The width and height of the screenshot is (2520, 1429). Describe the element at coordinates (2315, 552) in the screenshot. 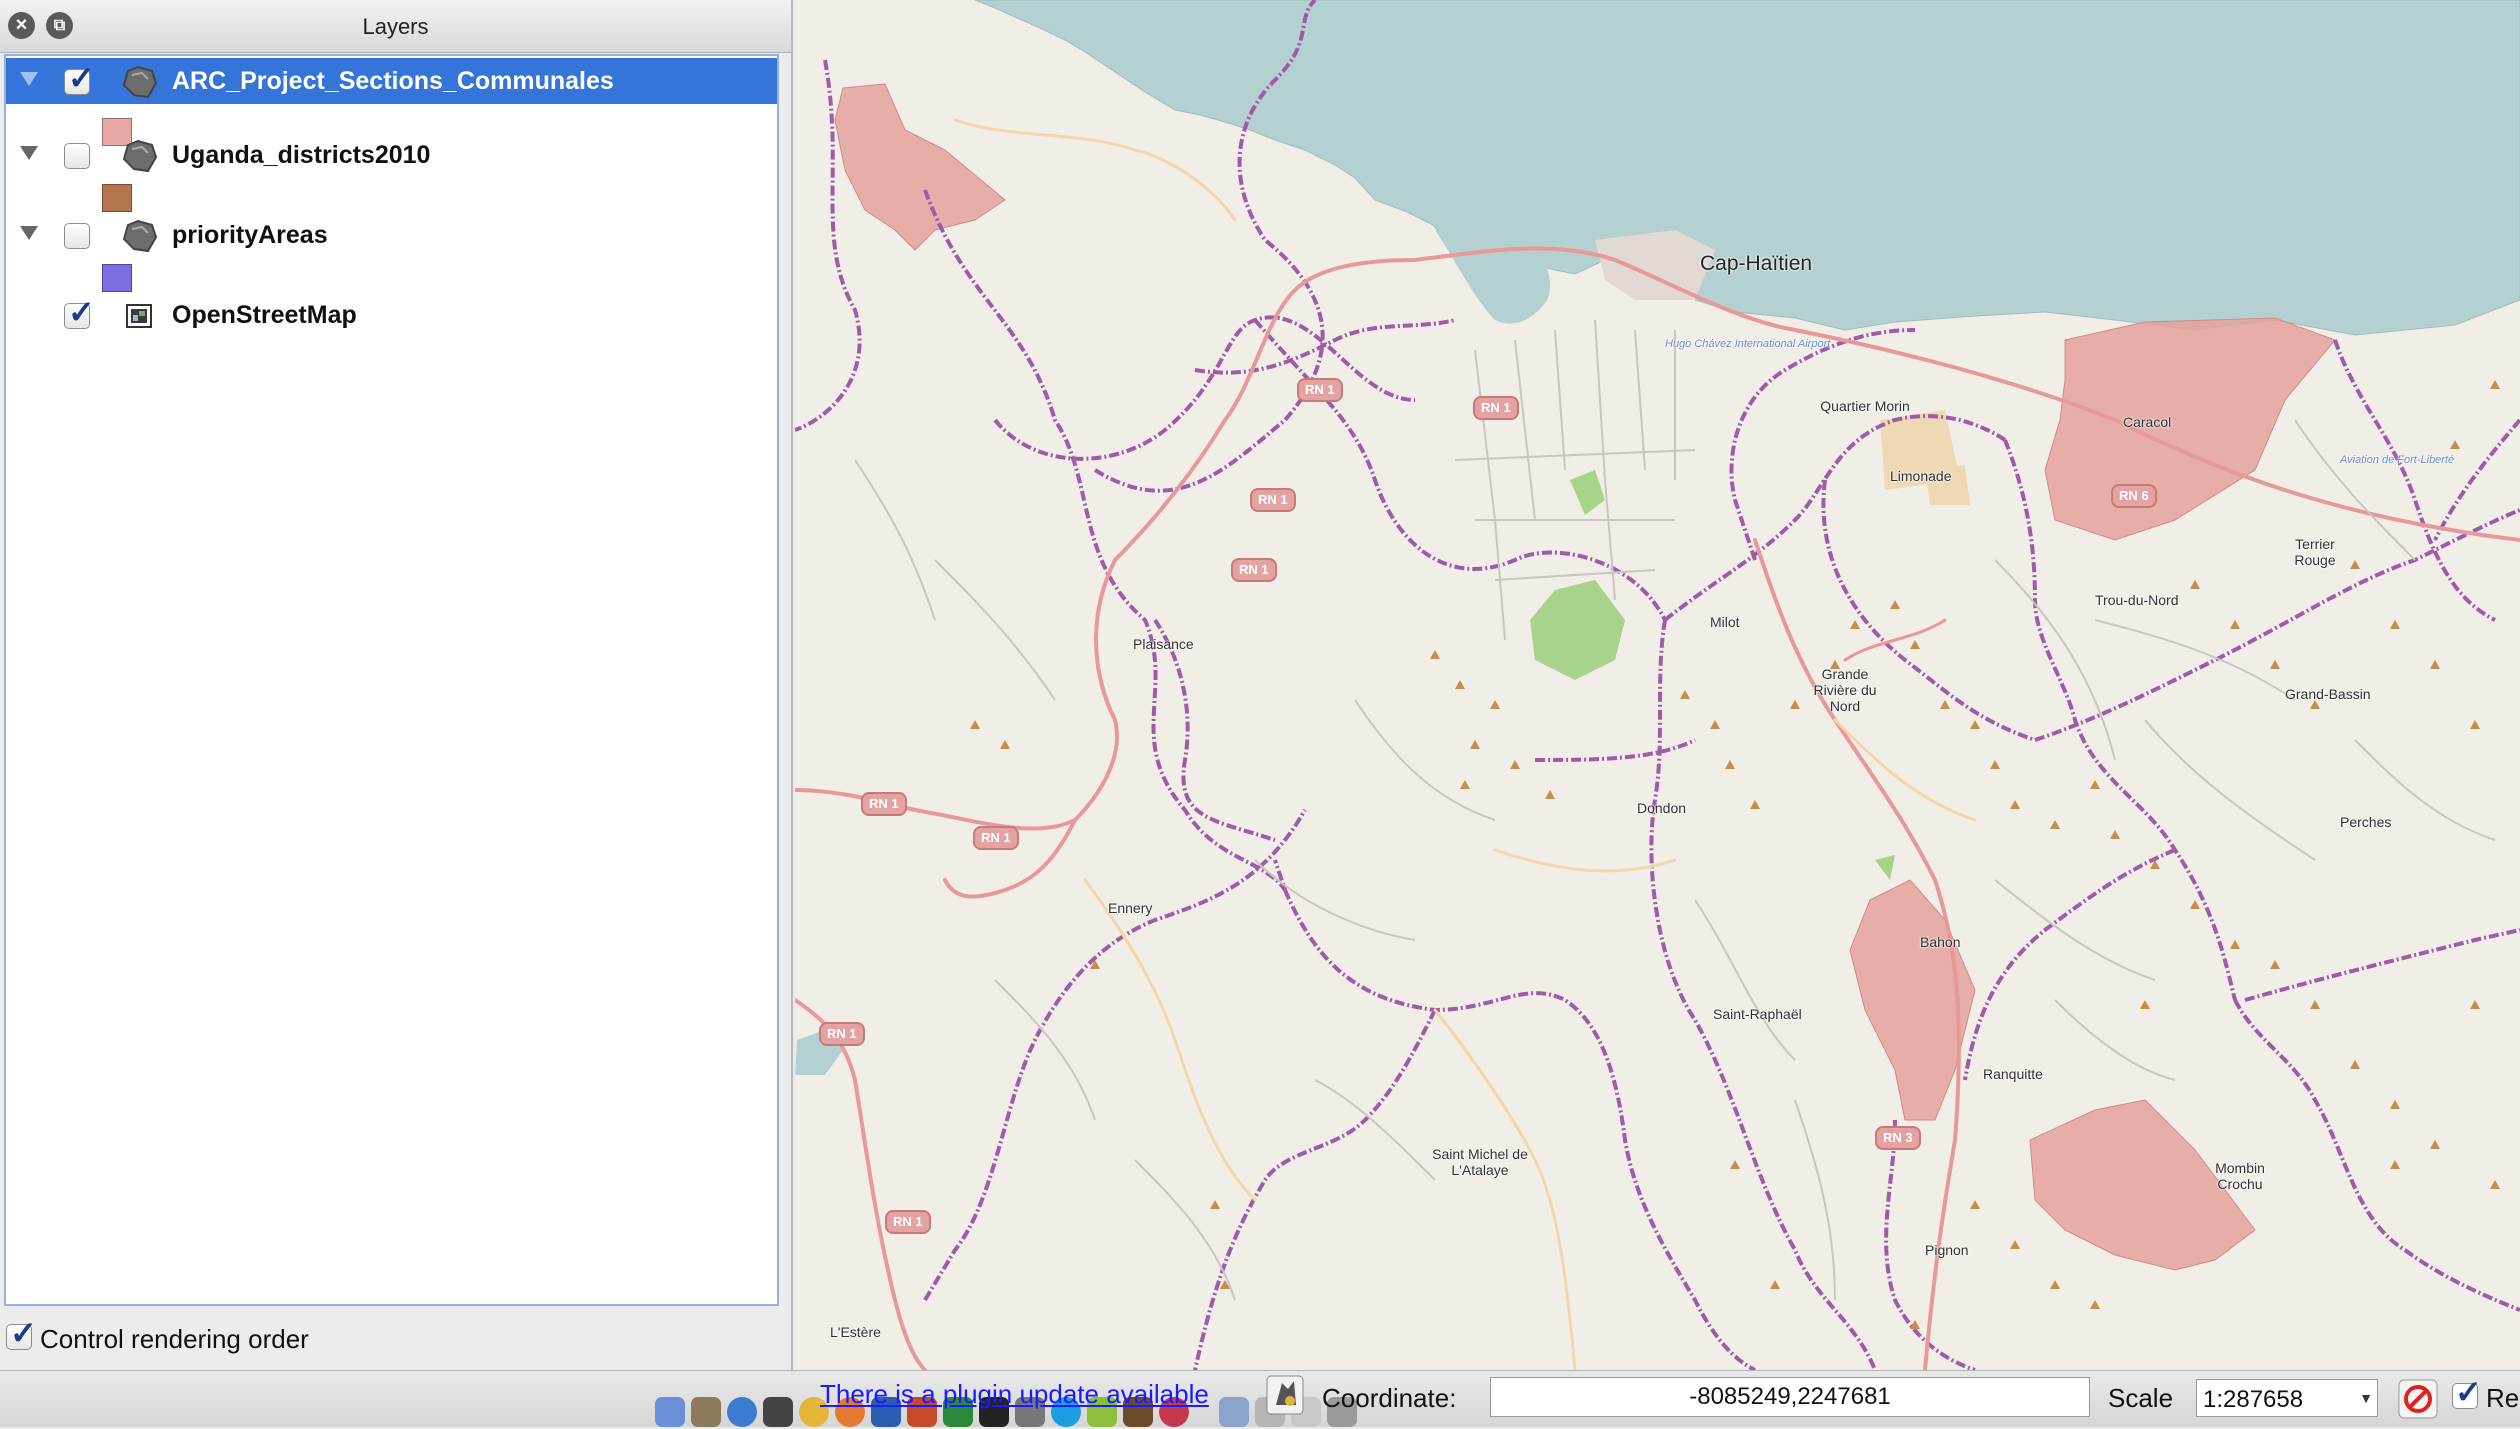

I see `place-label: Terrier Rouge` at that location.